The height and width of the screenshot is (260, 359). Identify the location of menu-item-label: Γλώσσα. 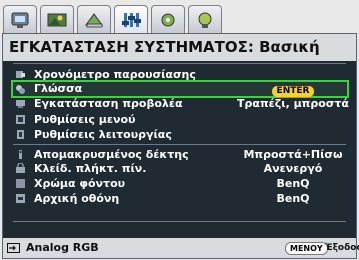
(58, 88).